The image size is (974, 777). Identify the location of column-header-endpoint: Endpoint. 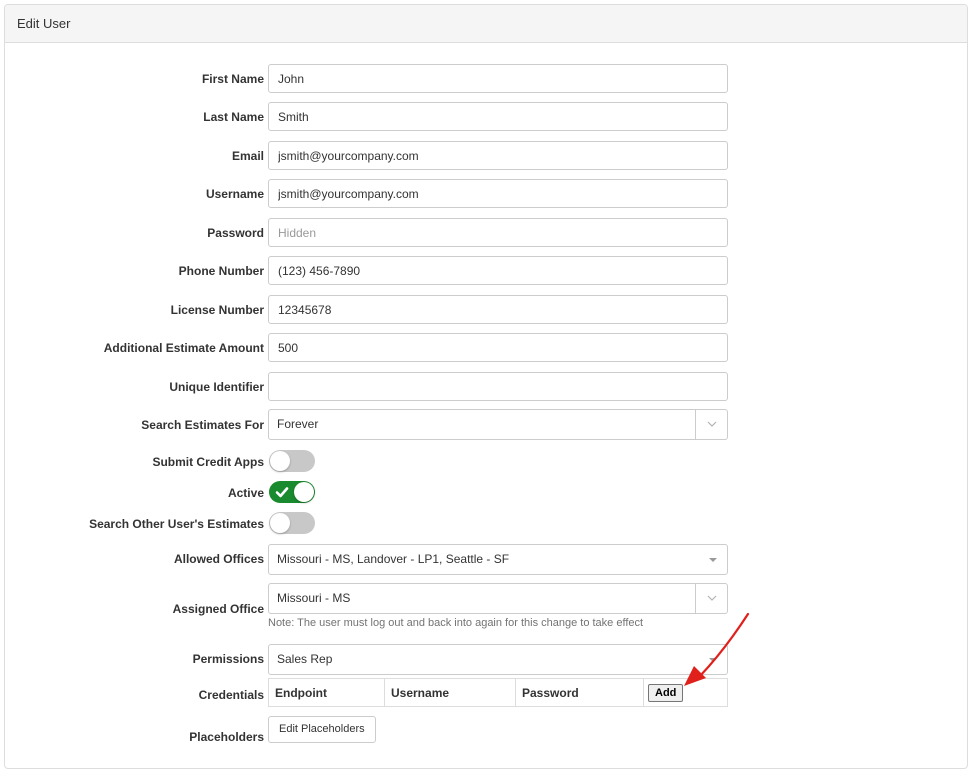
(326, 692).